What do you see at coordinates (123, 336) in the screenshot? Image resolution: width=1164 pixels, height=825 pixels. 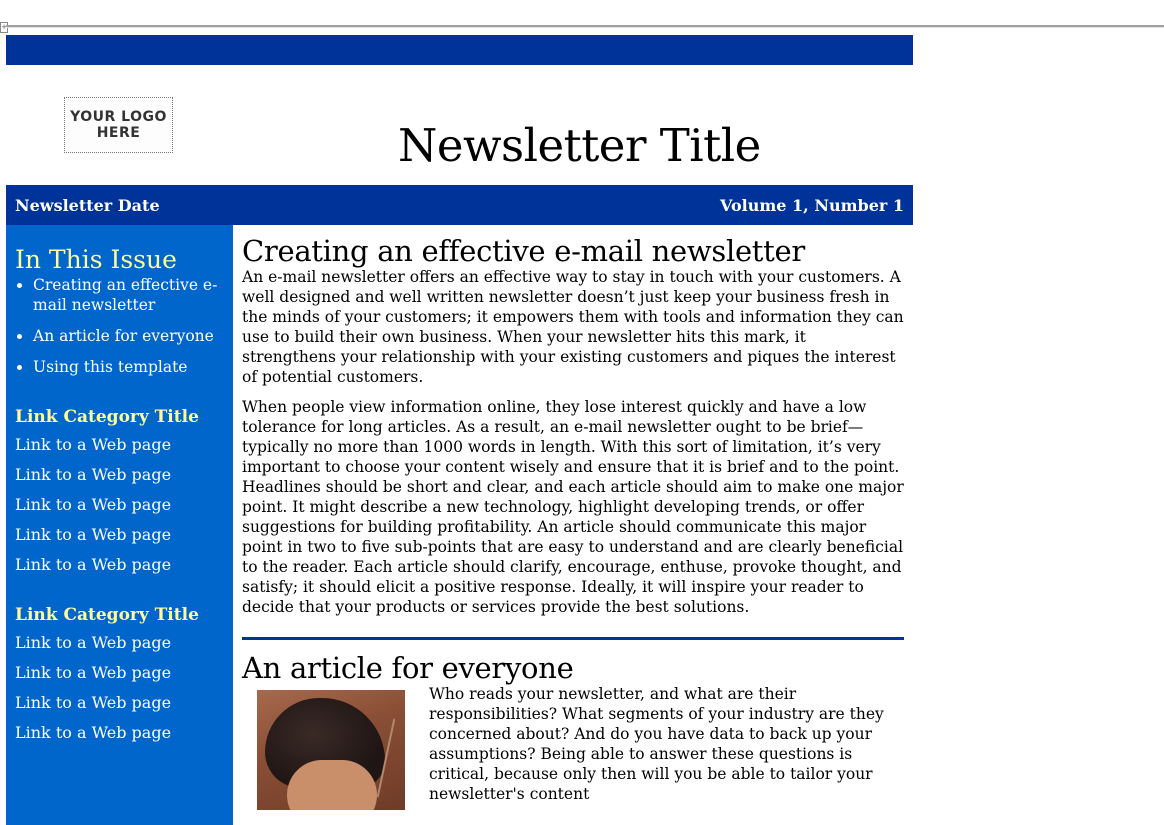 I see `issue-link: An article for everyone` at bounding box center [123, 336].